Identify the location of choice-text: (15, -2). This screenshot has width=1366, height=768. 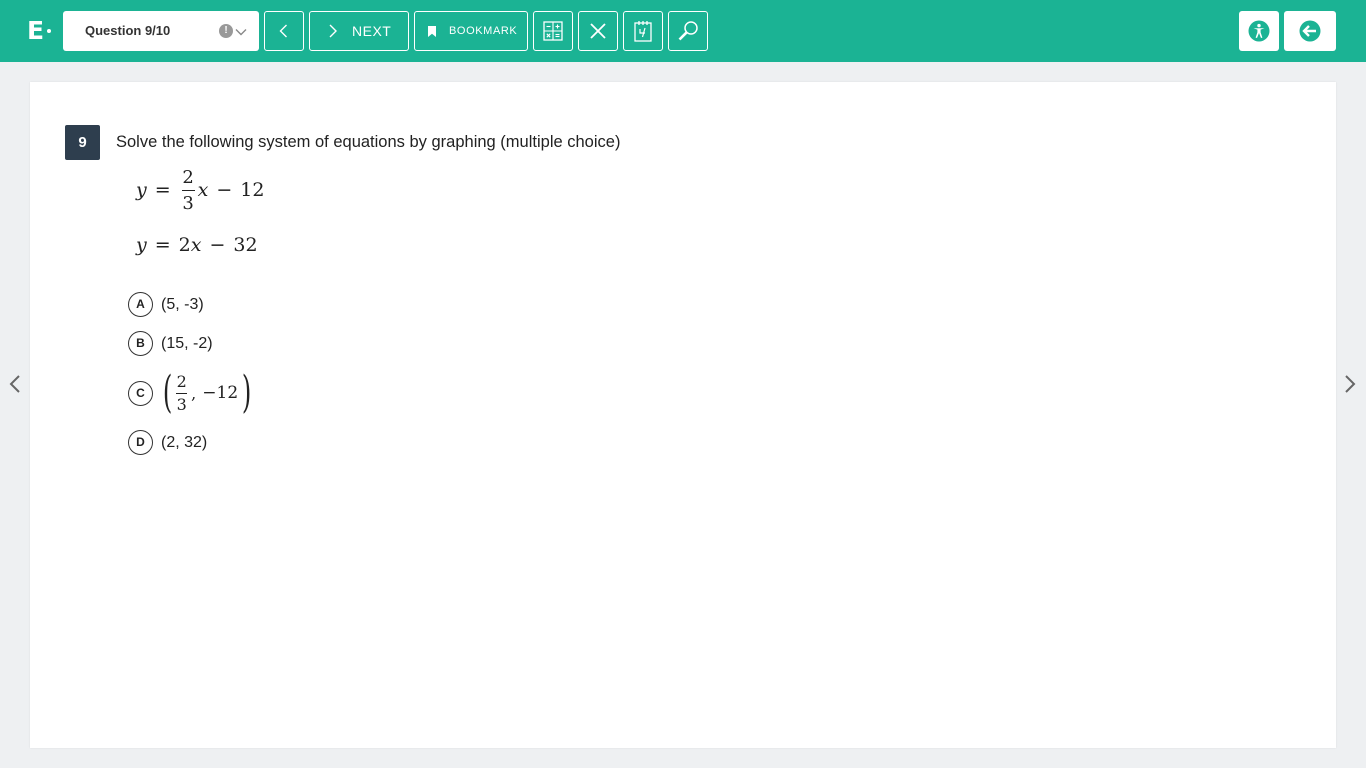
(187, 343).